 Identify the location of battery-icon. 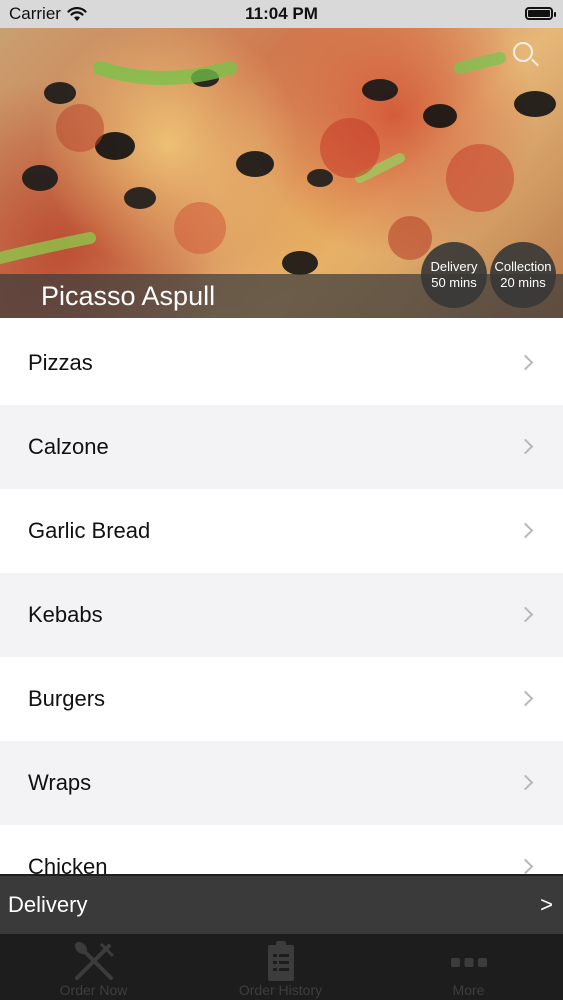
(540, 13).